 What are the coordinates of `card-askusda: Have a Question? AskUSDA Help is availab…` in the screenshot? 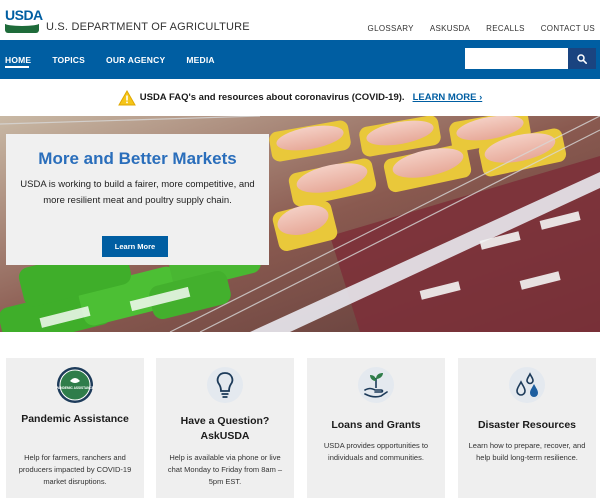 It's located at (225, 428).